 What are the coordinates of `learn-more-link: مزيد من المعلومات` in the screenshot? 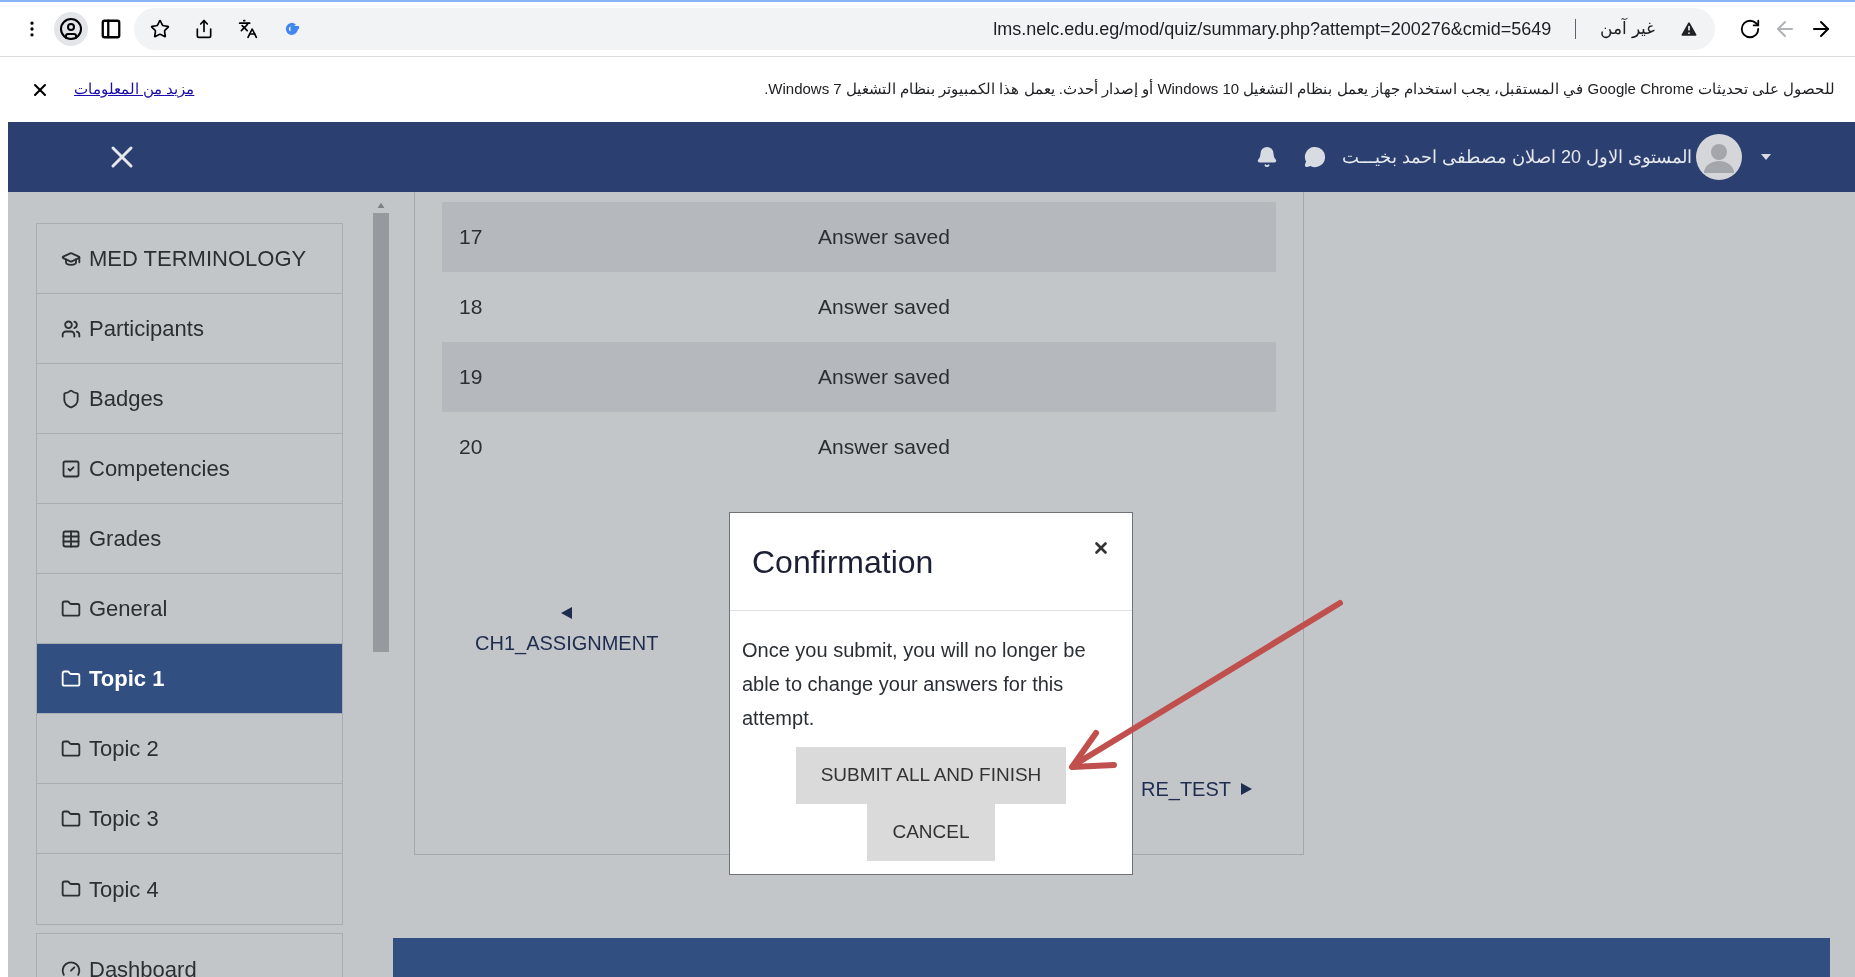 It's located at (134, 89).